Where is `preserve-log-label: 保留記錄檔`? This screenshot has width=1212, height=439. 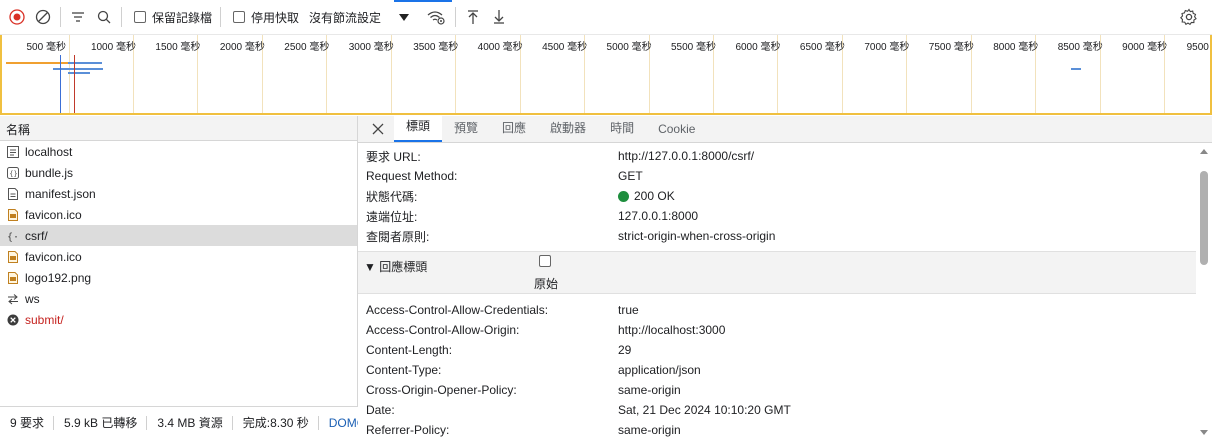
preserve-log-label: 保留記錄檔 is located at coordinates (182, 17).